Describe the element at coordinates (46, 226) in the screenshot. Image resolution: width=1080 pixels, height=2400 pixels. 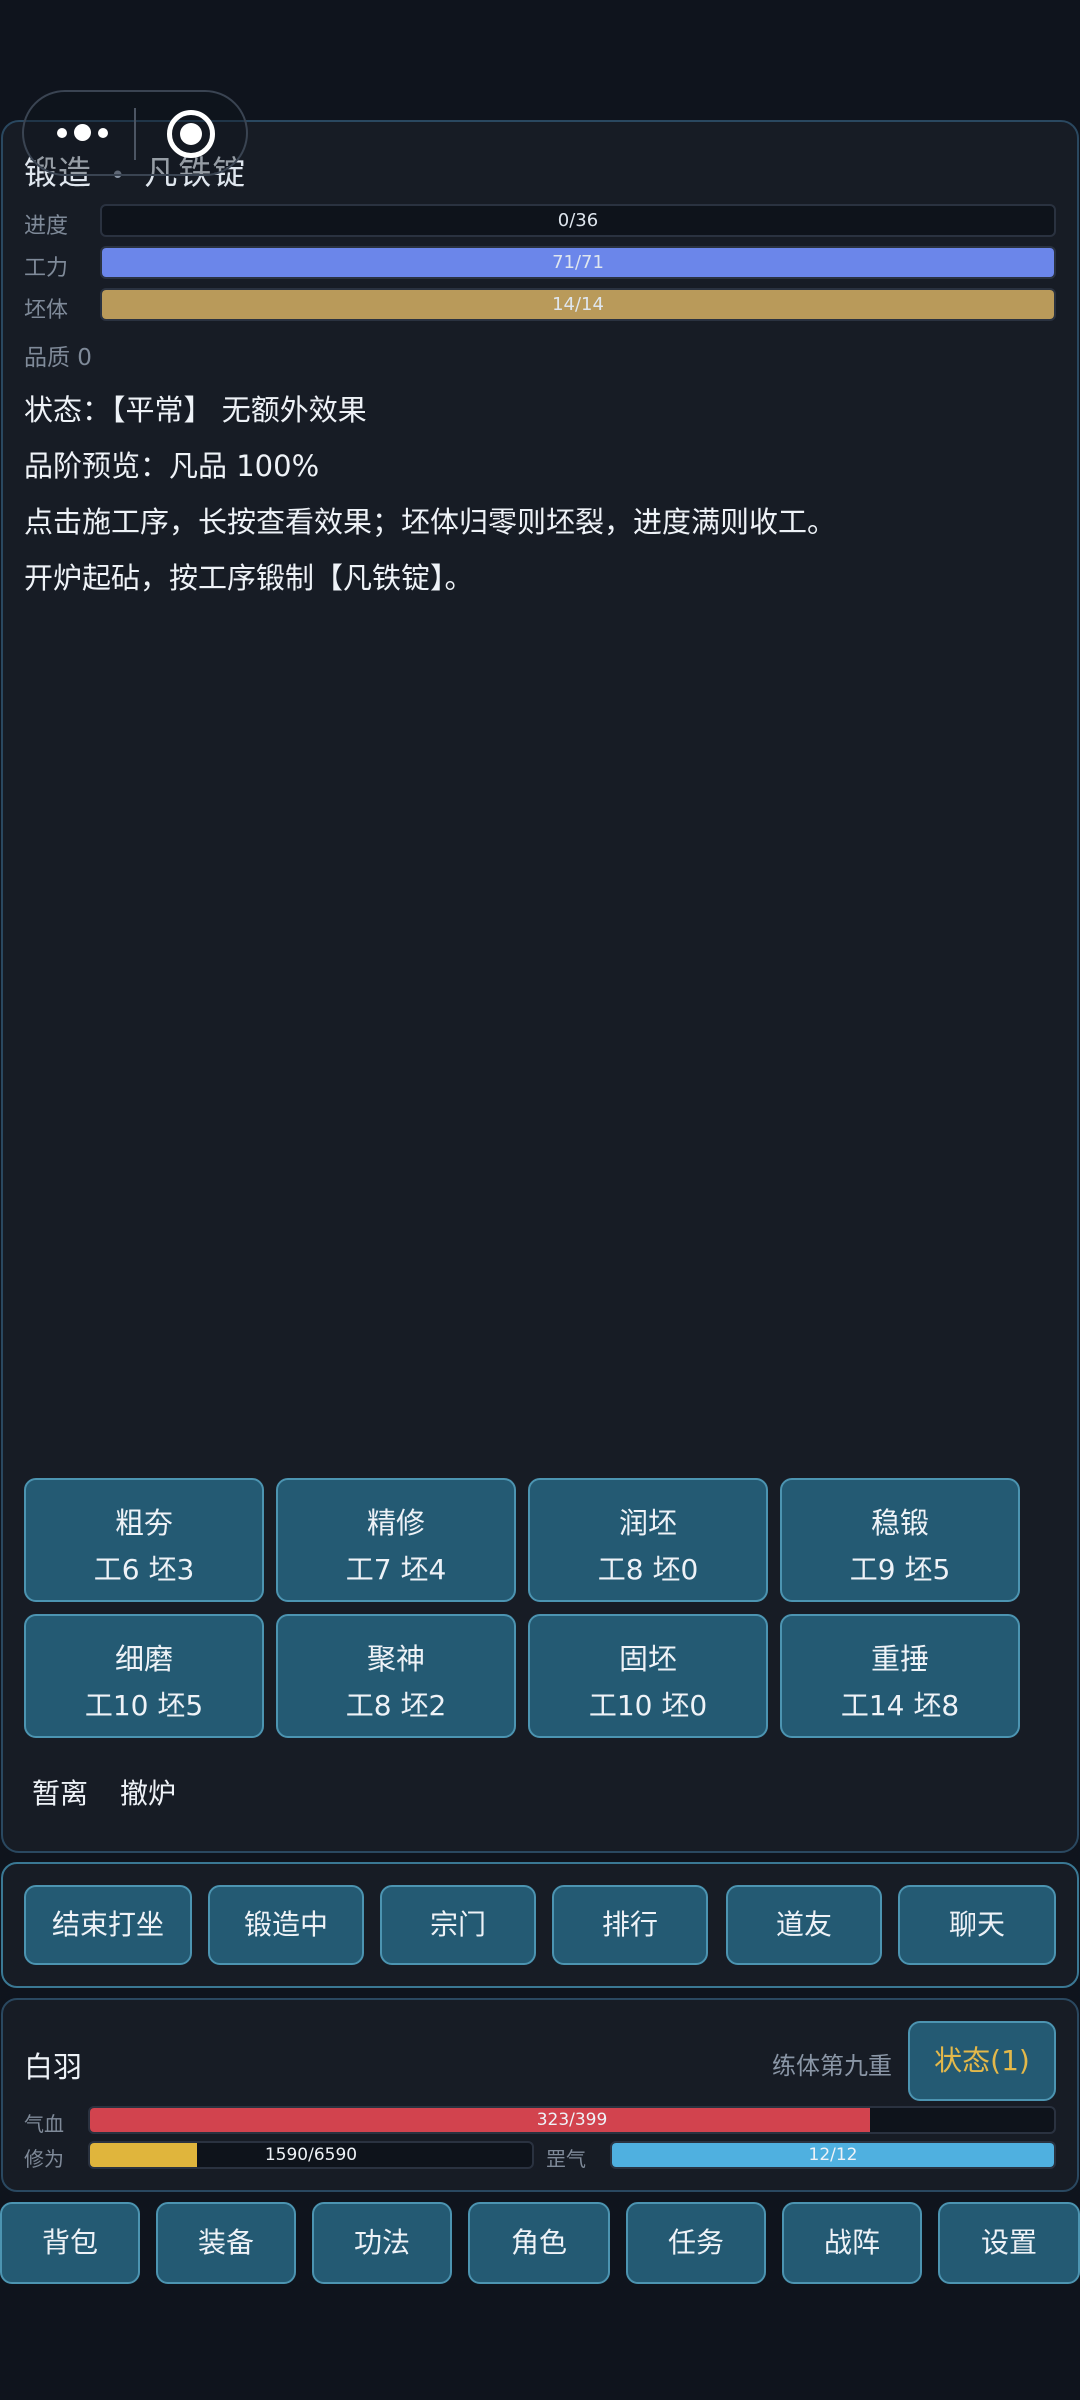
I see `progress-label: 进度` at that location.